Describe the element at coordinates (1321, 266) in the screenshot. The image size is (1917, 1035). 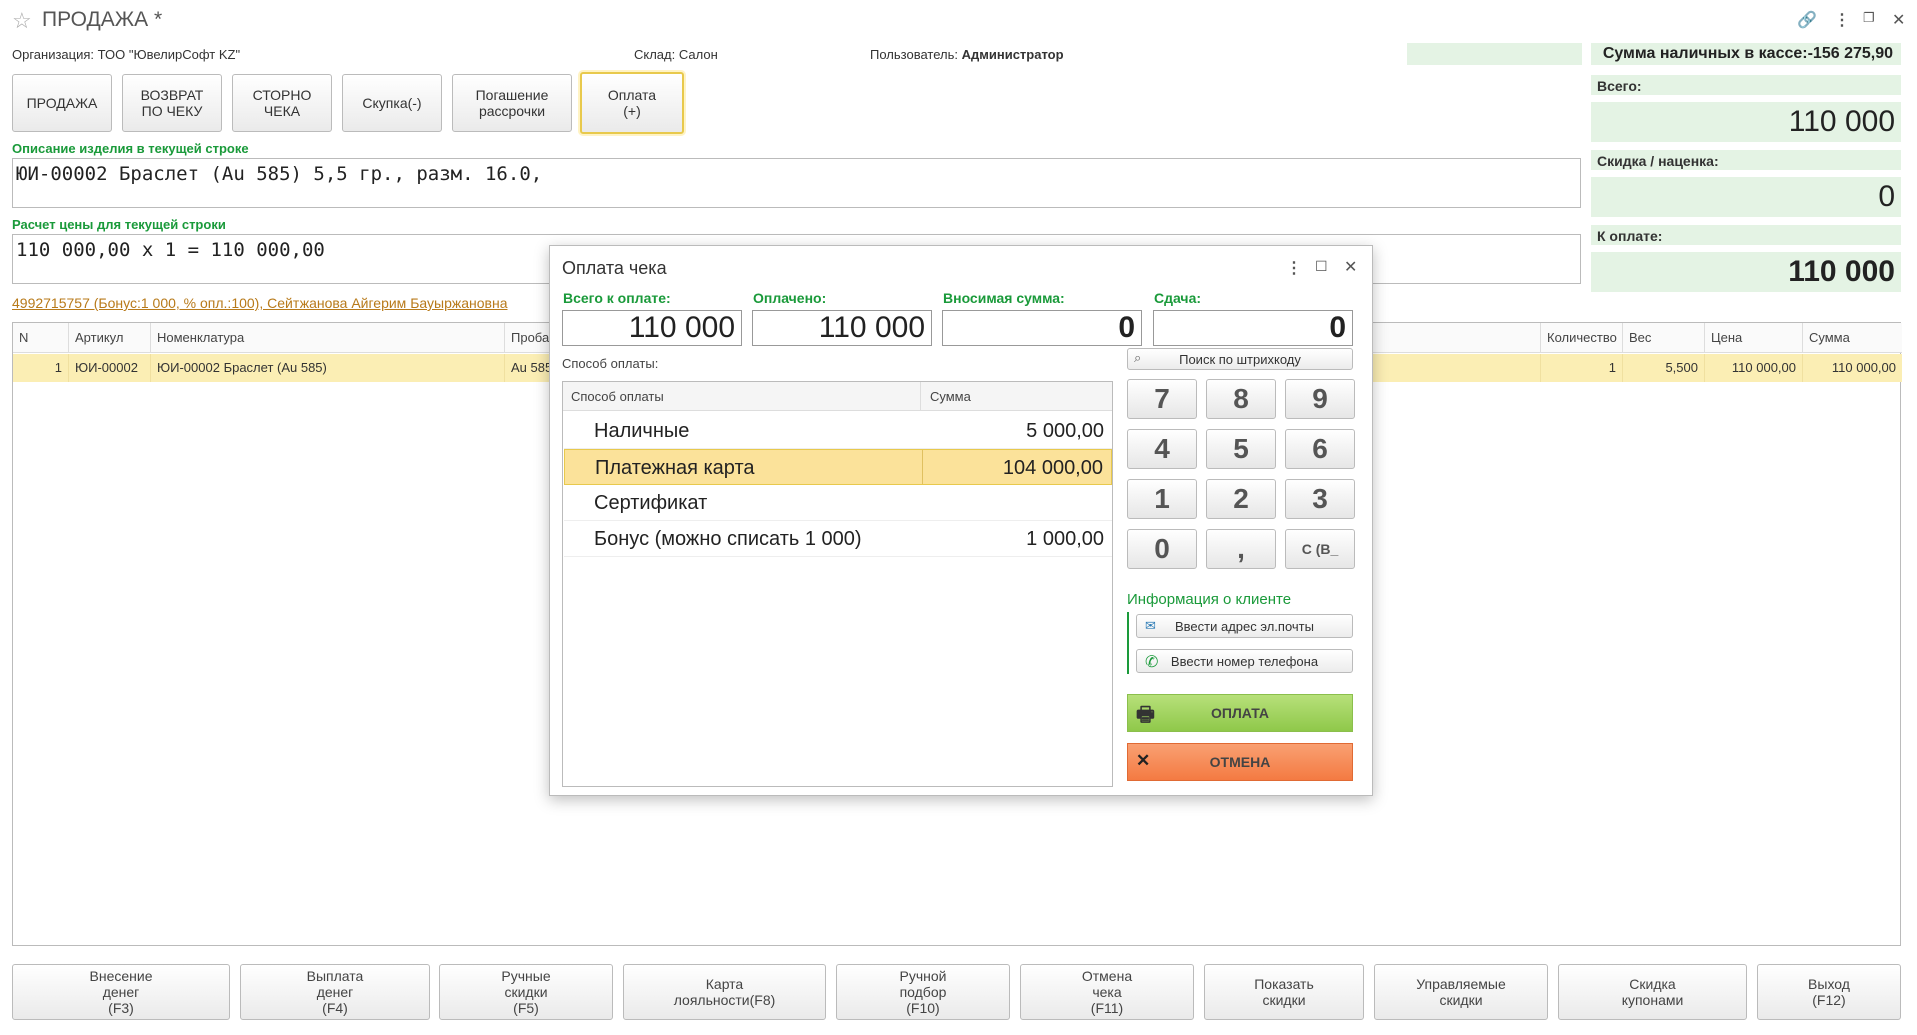
I see `dialog-maximize-icon: ☐` at that location.